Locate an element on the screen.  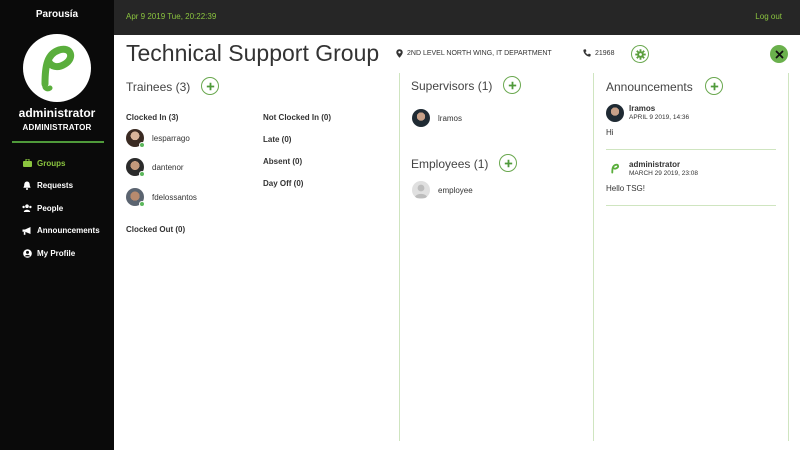
day-off-heading: Day Off (0) is located at coordinates (283, 183).